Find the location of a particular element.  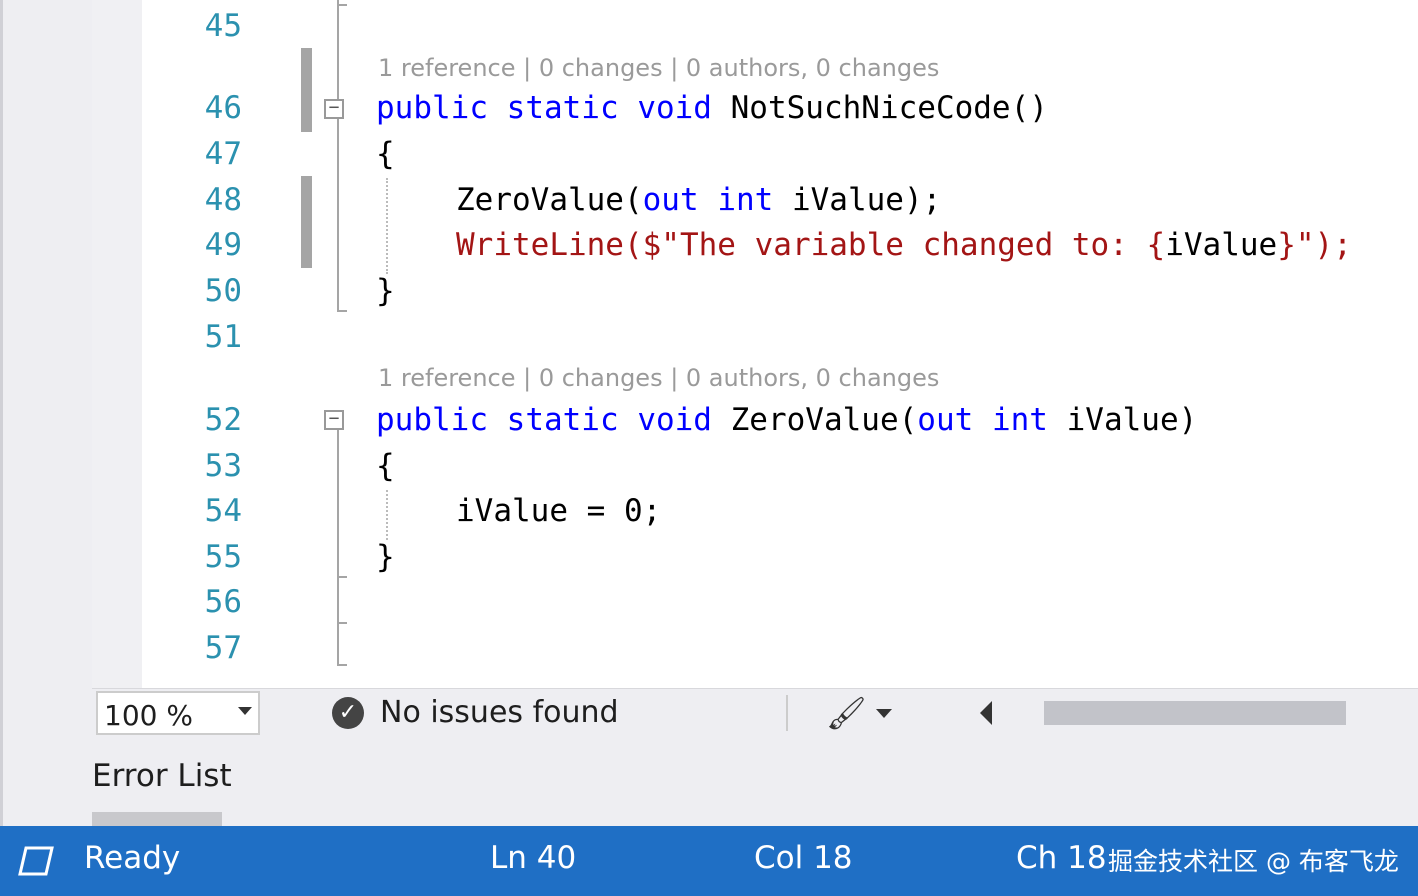

parameter: iValue) is located at coordinates (1132, 420).